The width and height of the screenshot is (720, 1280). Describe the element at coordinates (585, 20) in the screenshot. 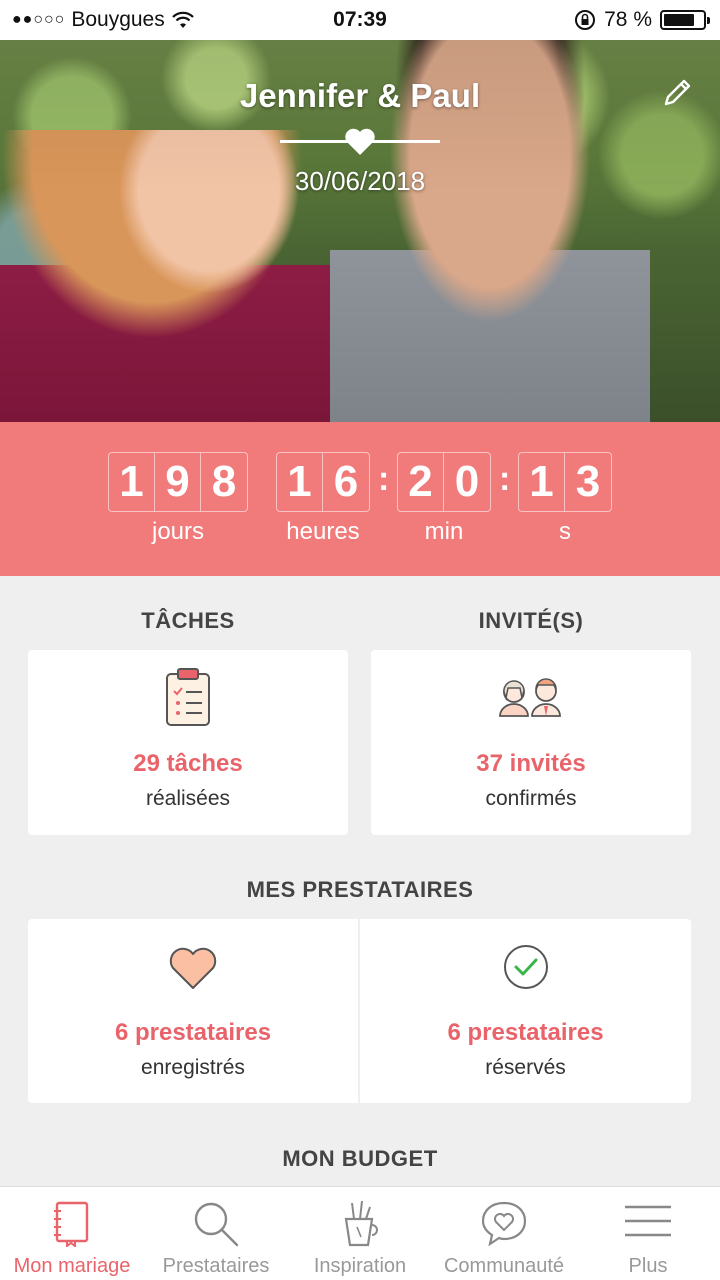

I see `orientation-lock-icon` at that location.